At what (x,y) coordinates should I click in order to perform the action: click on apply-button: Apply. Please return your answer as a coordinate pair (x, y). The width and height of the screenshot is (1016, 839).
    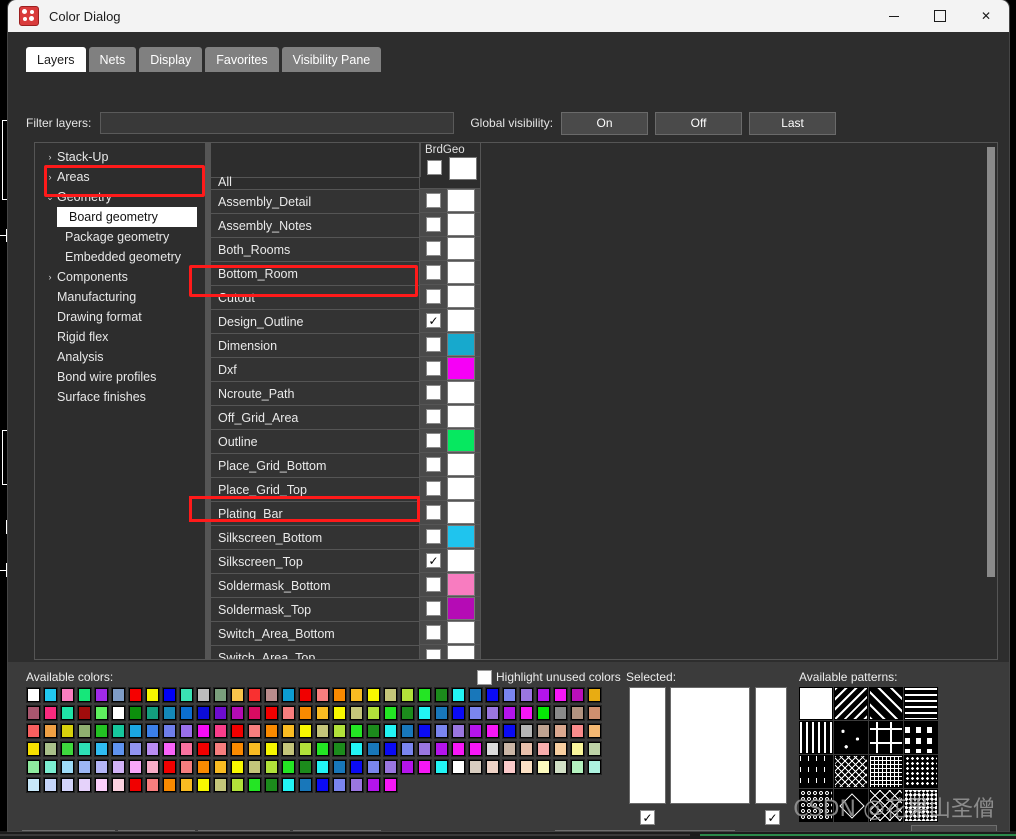
    Looking at the image, I should click on (244, 830).